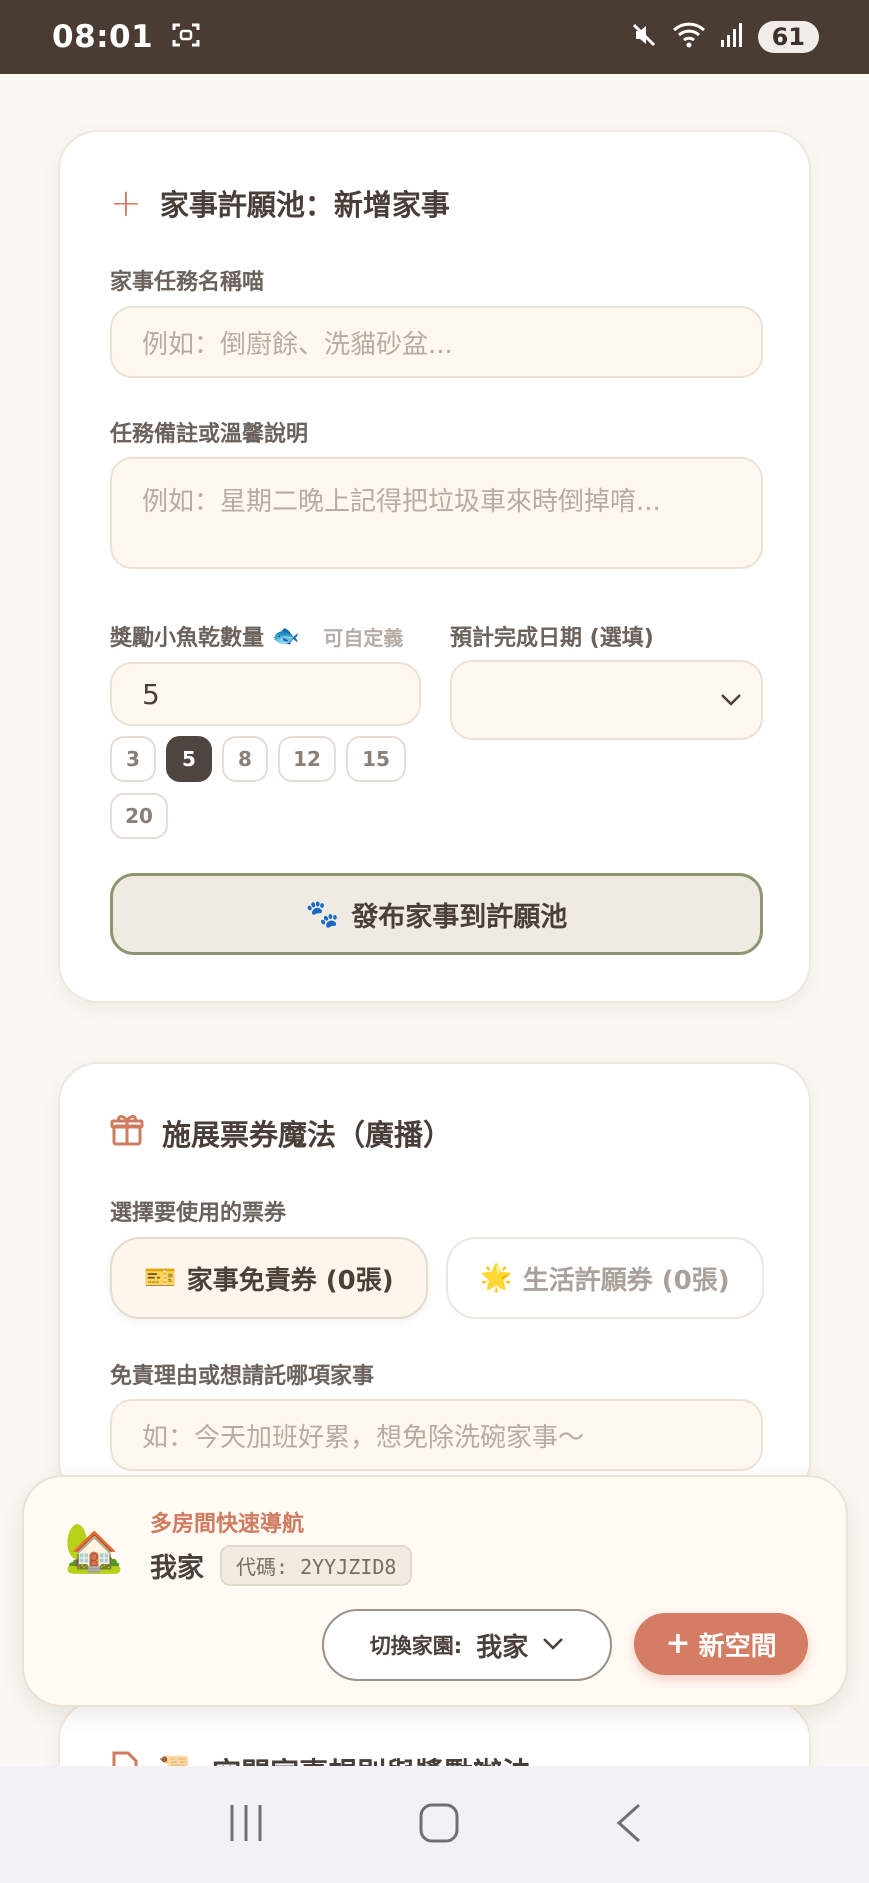 The height and width of the screenshot is (1883, 869). Describe the element at coordinates (307, 1135) in the screenshot. I see `ticket-magic-title: 施展票券魔法（廣播）` at that location.